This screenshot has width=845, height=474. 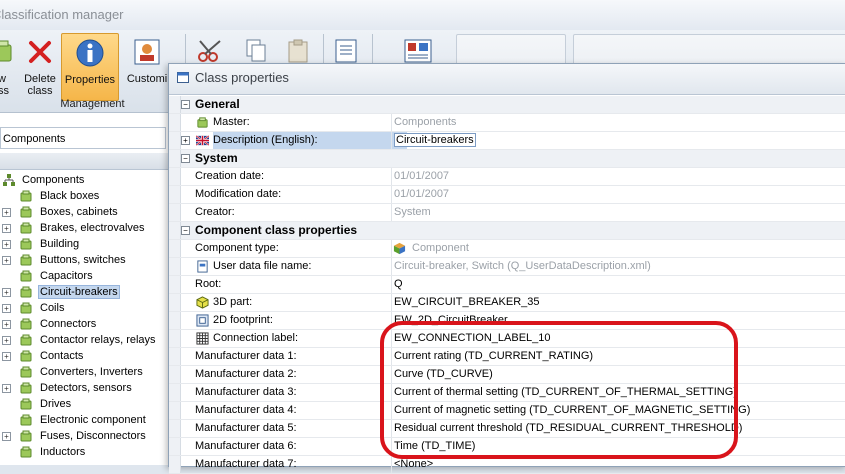 I want to click on tree-item: + Brakes, electrovalves, so click(x=84, y=228).